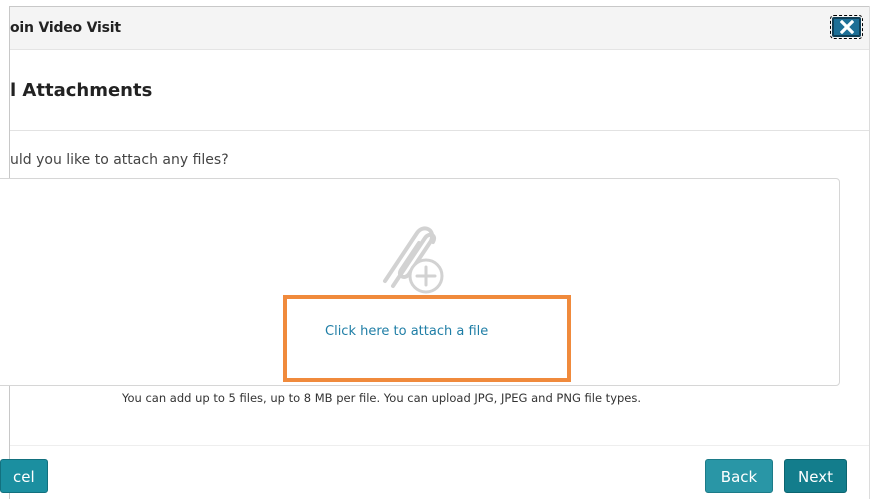 This screenshot has width=879, height=499. I want to click on attach-question: uld you like to attach any files?, so click(119, 160).